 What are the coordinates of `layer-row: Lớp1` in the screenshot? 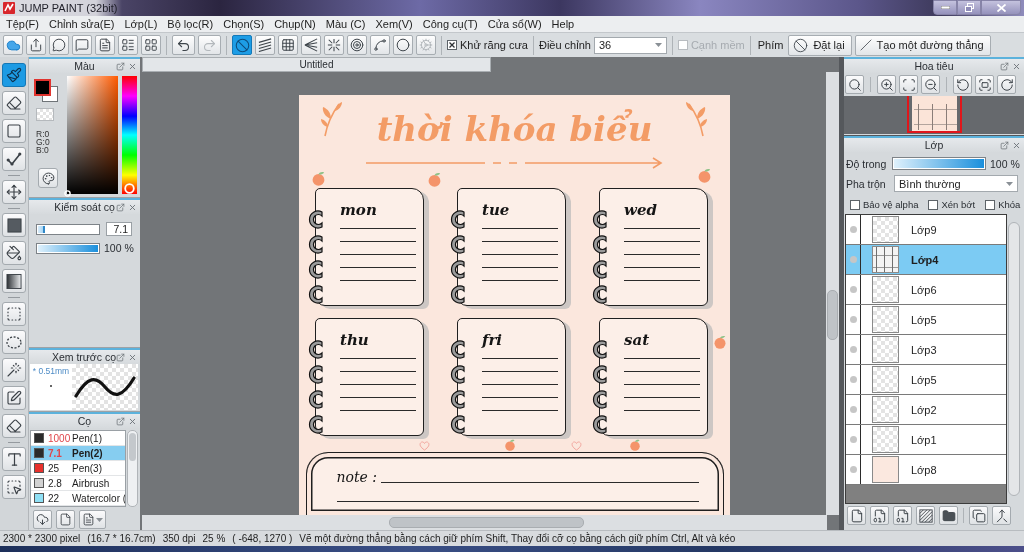 It's located at (926, 440).